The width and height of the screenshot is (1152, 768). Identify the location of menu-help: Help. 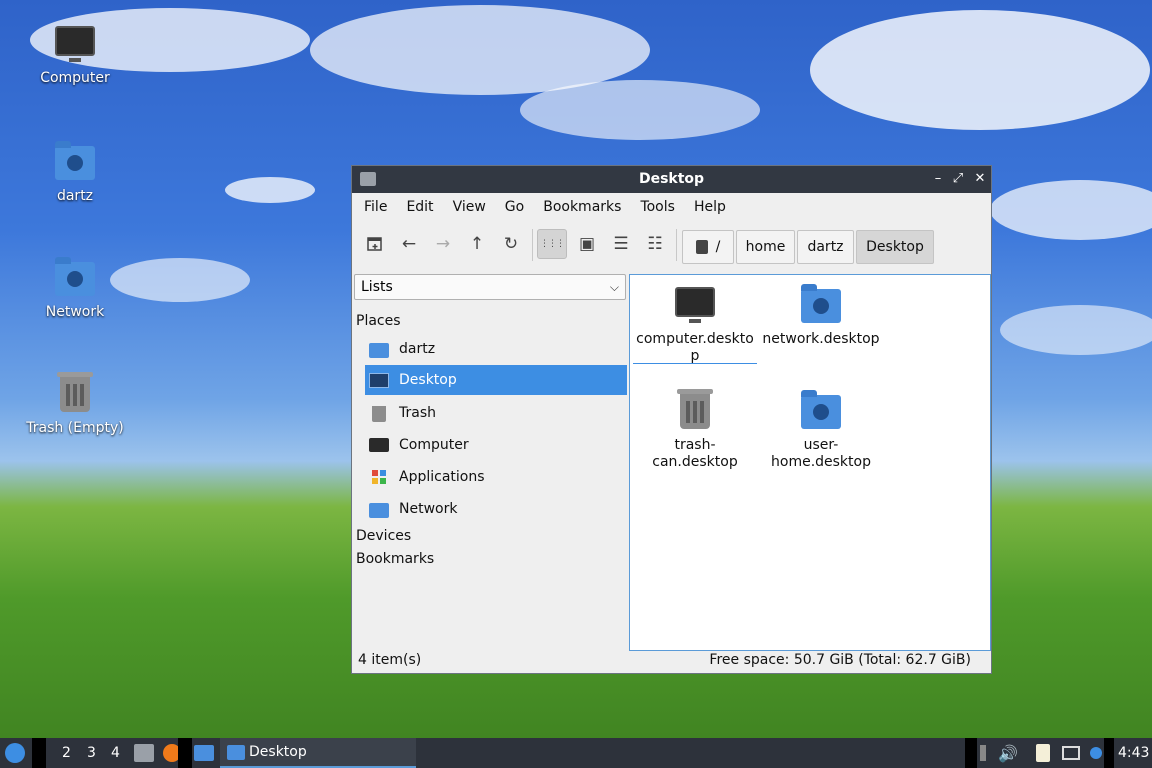
(710, 207).